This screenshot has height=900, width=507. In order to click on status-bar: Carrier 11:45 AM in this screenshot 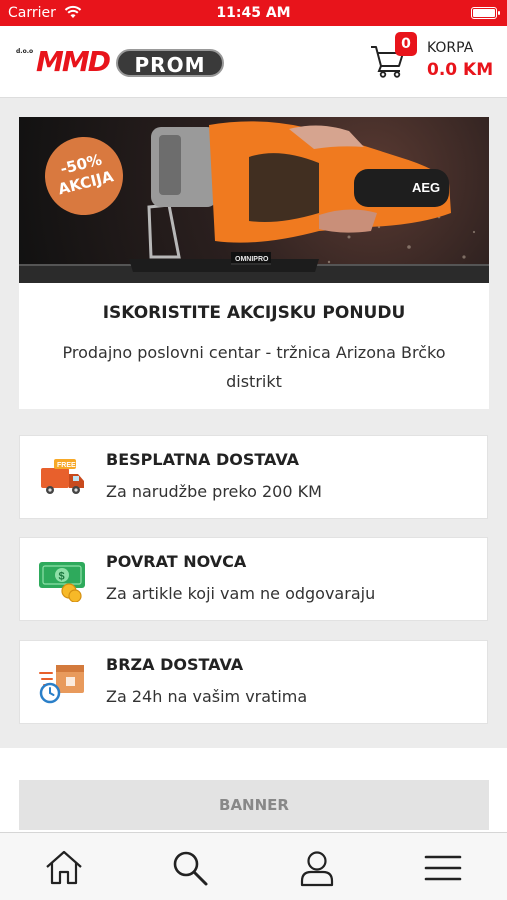, I will do `click(253, 13)`.